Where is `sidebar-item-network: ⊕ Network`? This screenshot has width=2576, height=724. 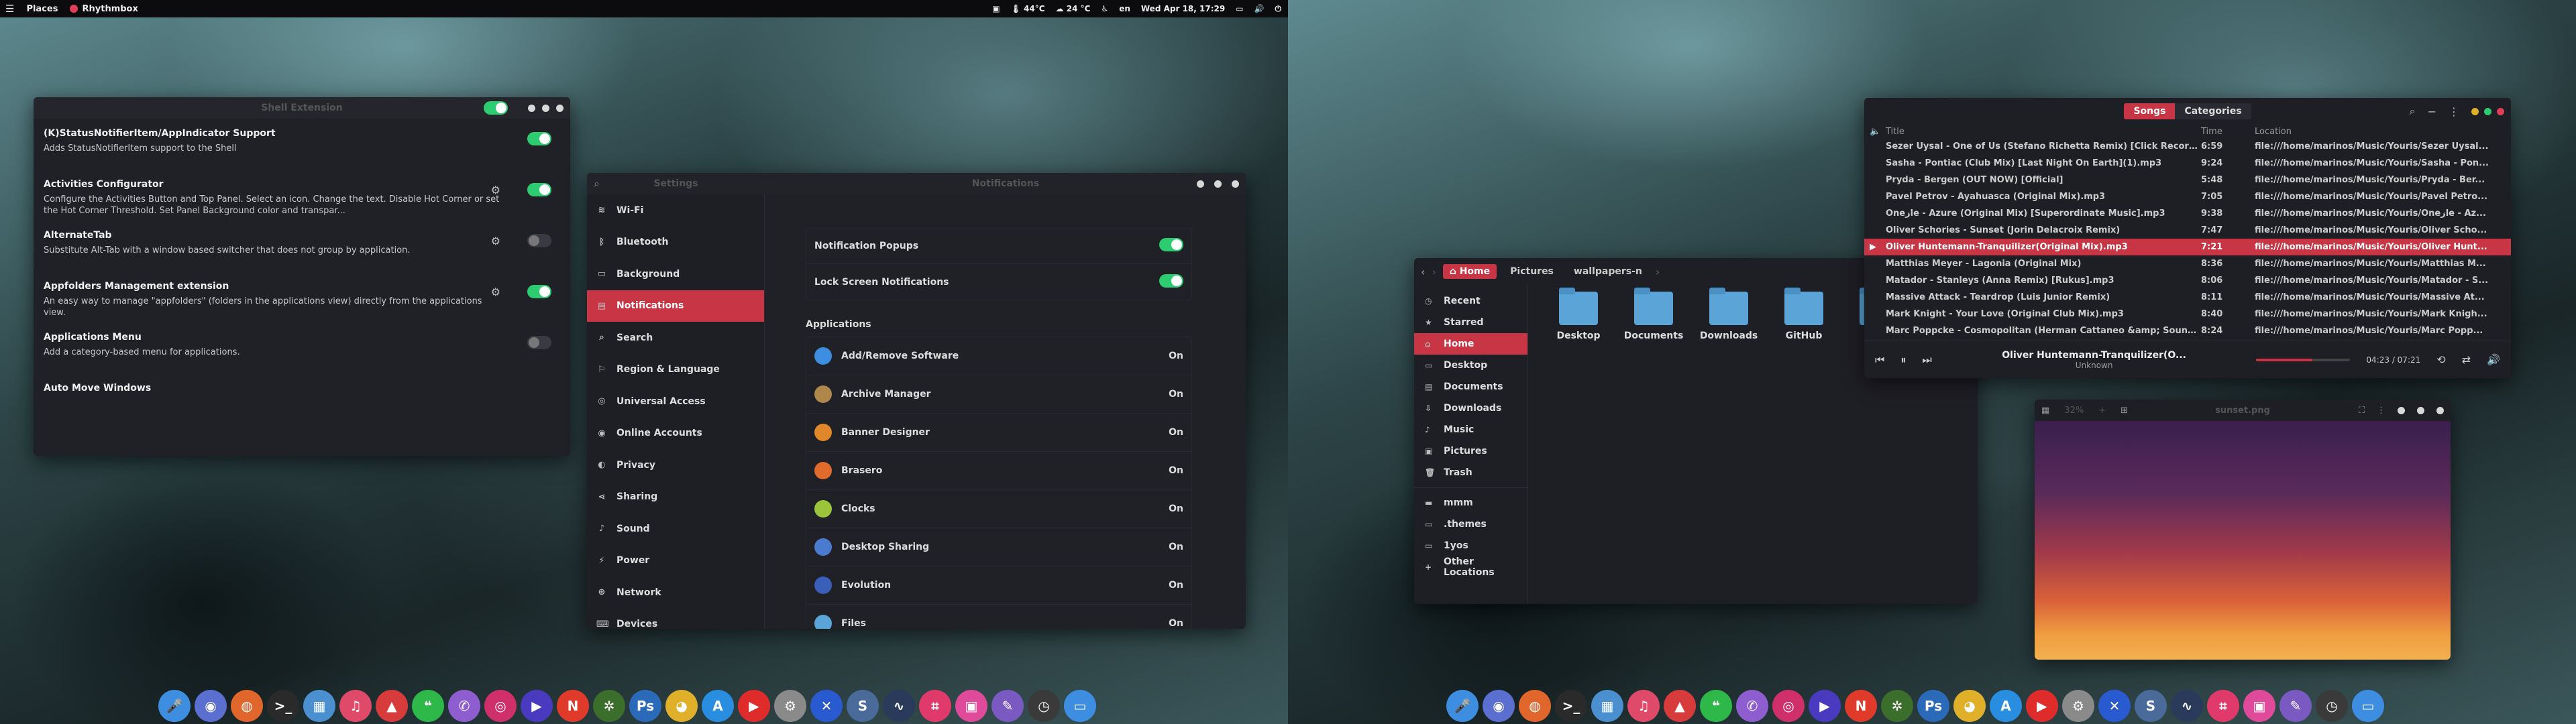 sidebar-item-network: ⊕ Network is located at coordinates (675, 593).